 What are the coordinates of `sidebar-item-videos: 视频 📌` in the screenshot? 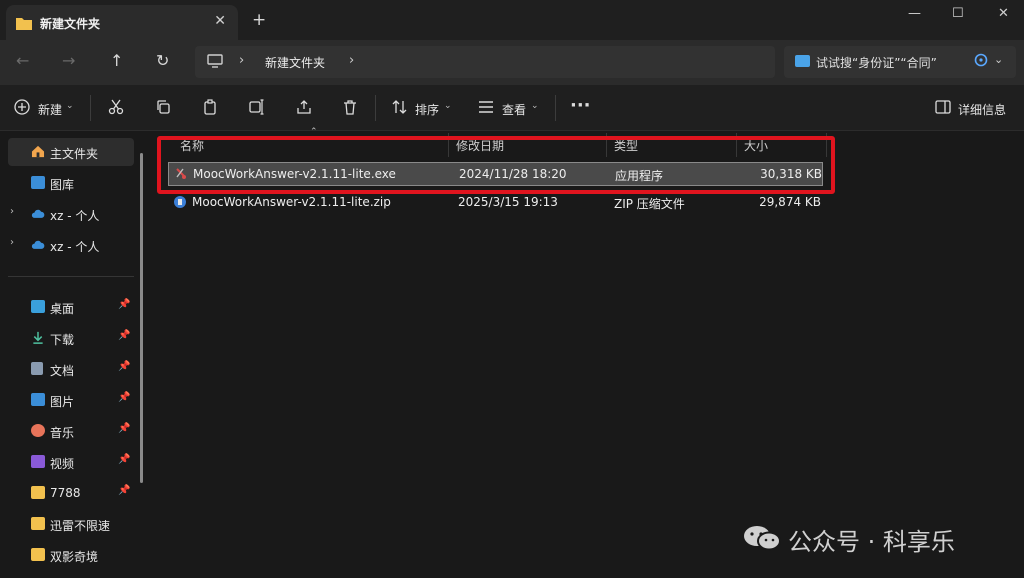 It's located at (71, 462).